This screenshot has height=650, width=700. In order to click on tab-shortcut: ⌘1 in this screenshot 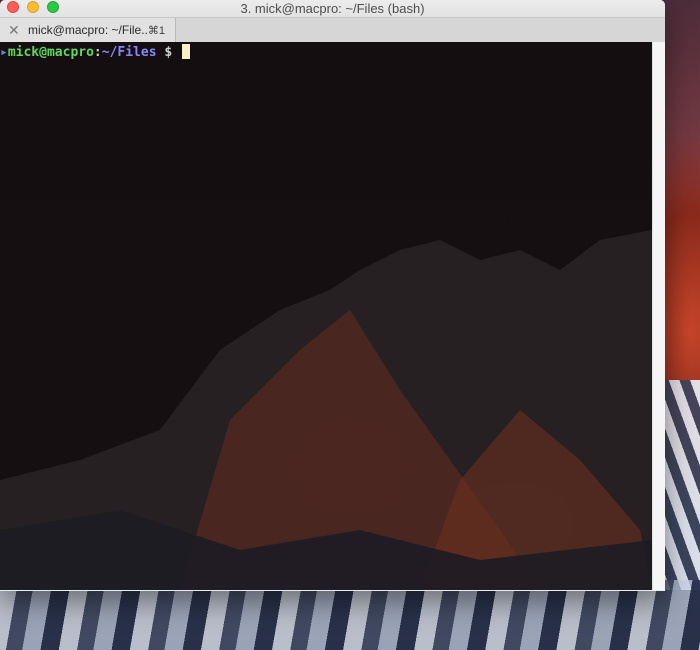, I will do `click(156, 30)`.